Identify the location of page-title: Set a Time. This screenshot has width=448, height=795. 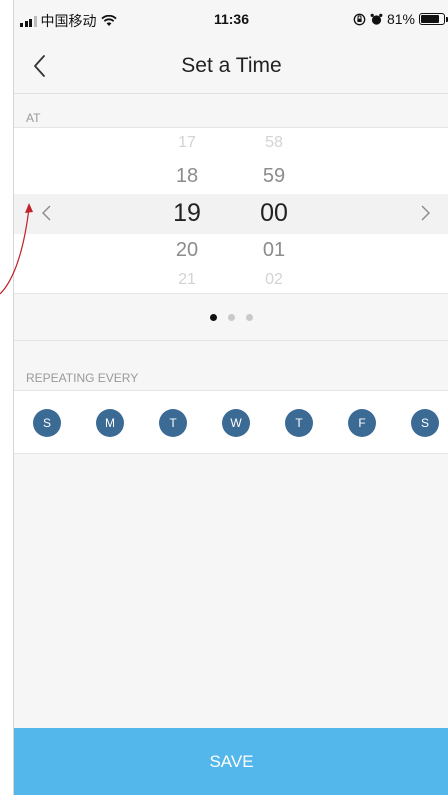
(231, 65).